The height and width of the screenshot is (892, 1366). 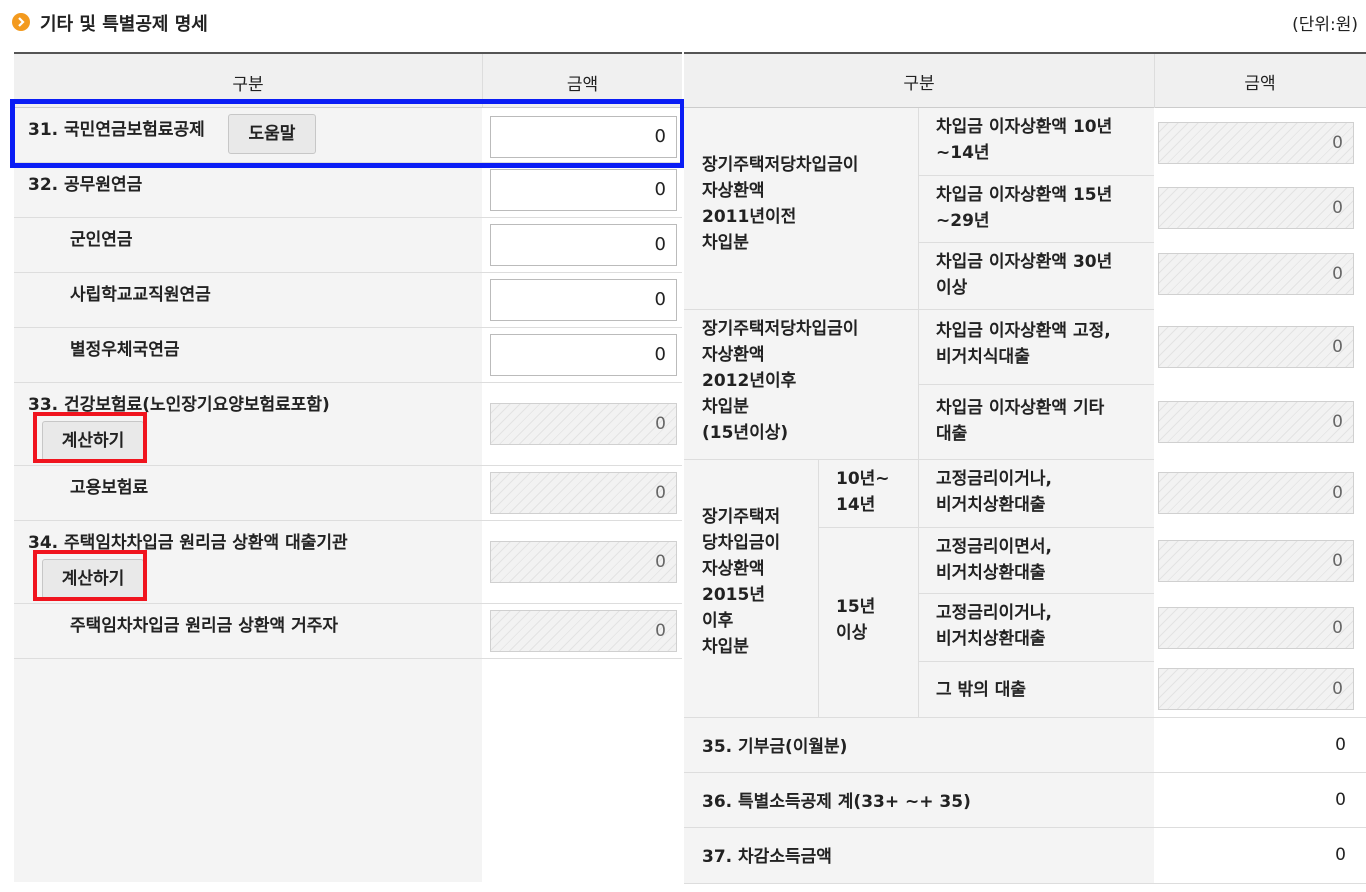 I want to click on table-row: 사립학교교직원연금 0, so click(x=348, y=300).